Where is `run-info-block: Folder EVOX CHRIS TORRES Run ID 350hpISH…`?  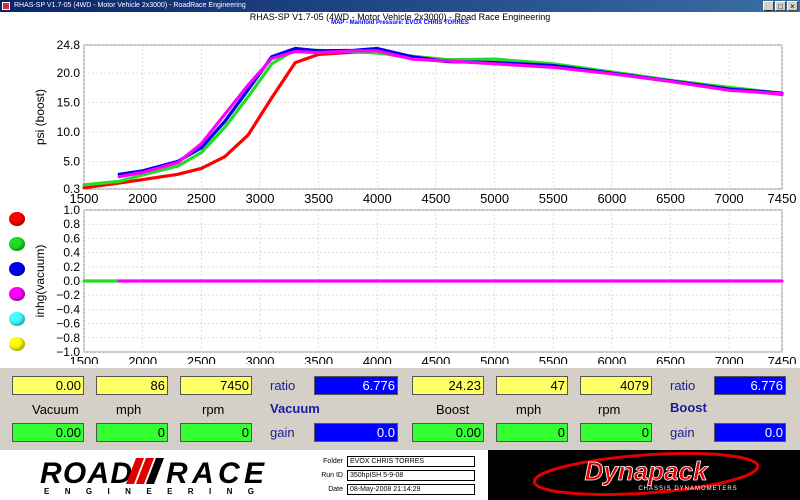 run-info-block: Folder EVOX CHRIS TORRES Run ID 350hpISH… is located at coordinates (395, 476).